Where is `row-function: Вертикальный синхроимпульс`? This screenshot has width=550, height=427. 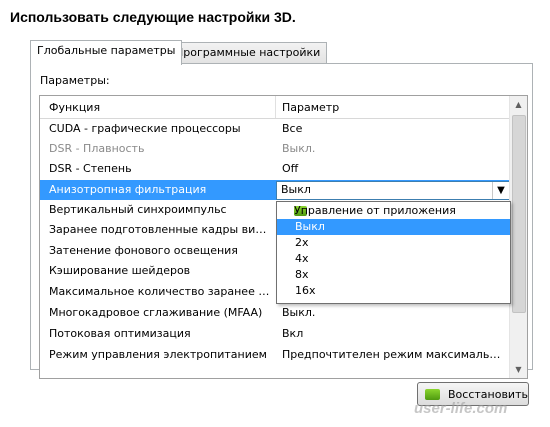
row-function: Вертикальный синхроимпульс is located at coordinates (138, 209).